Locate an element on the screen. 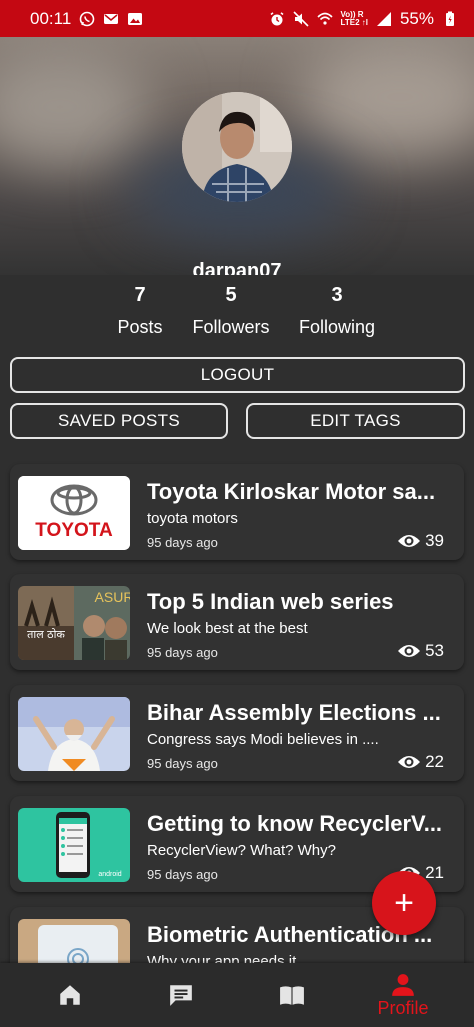 This screenshot has height=1027, width=474. post-views-count: 21 is located at coordinates (434, 872).